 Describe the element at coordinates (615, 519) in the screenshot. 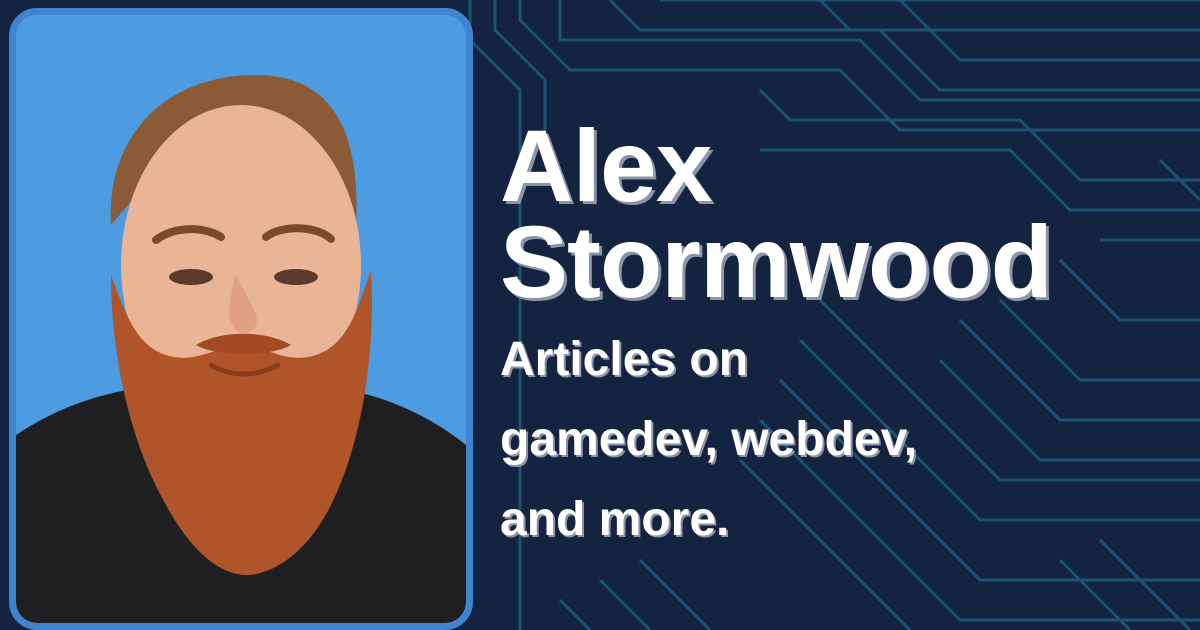

I see `tagline-line-3: and more.` at that location.